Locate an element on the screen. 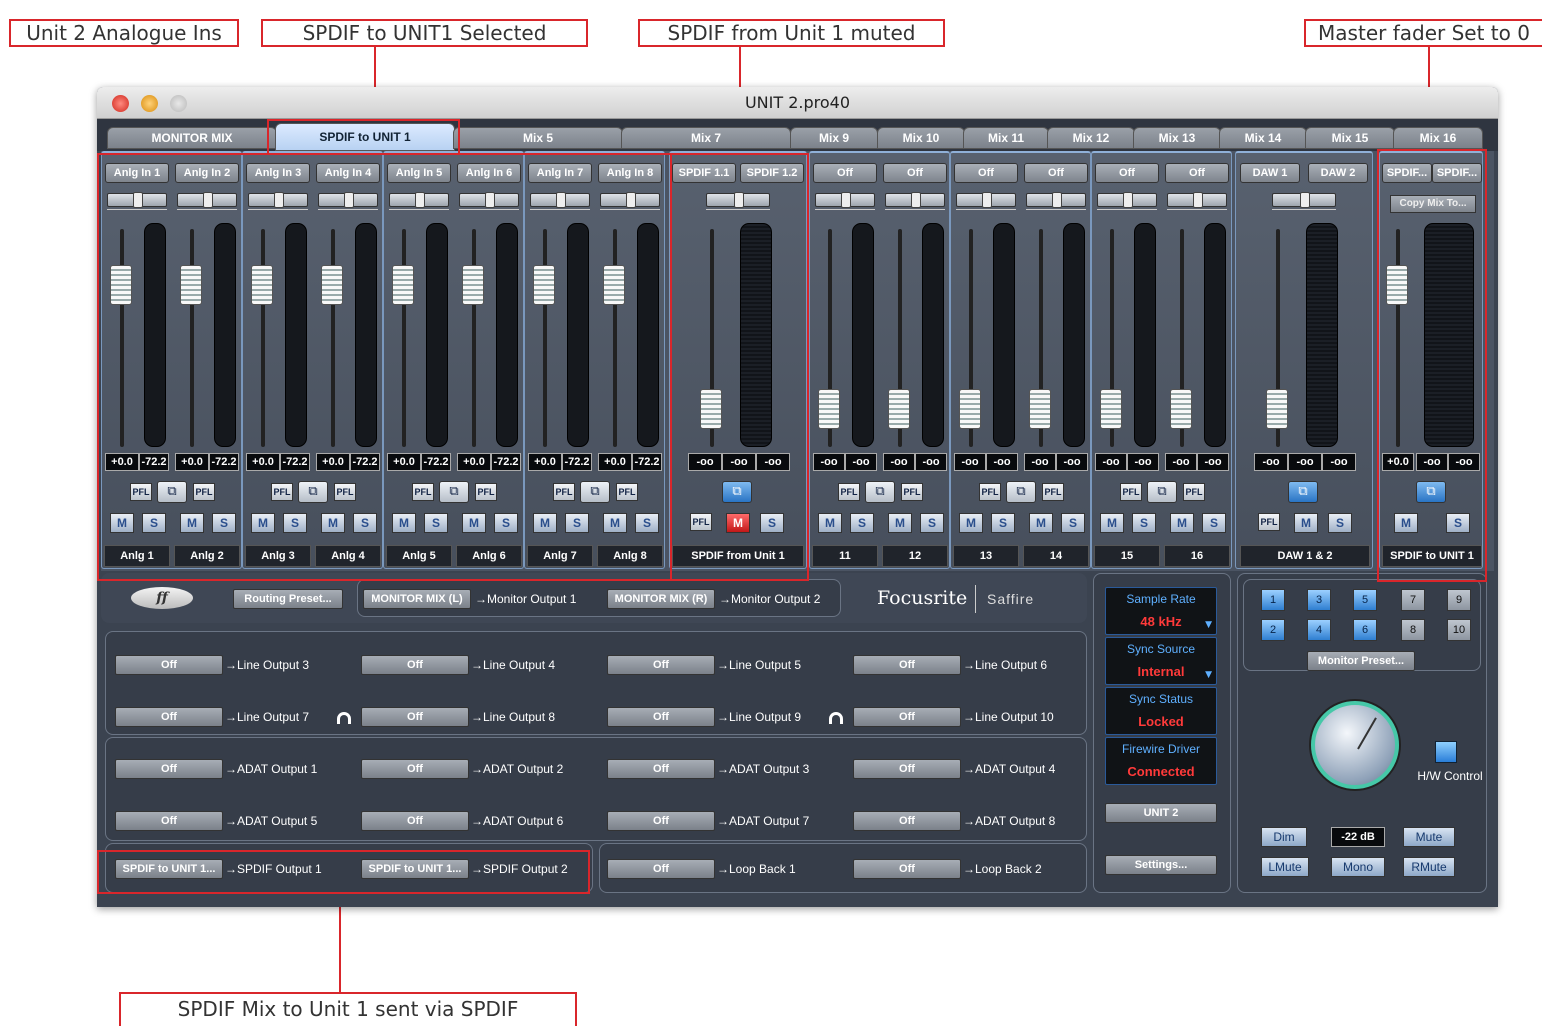  input-select-button: Anlg In 6 is located at coordinates (489, 173).